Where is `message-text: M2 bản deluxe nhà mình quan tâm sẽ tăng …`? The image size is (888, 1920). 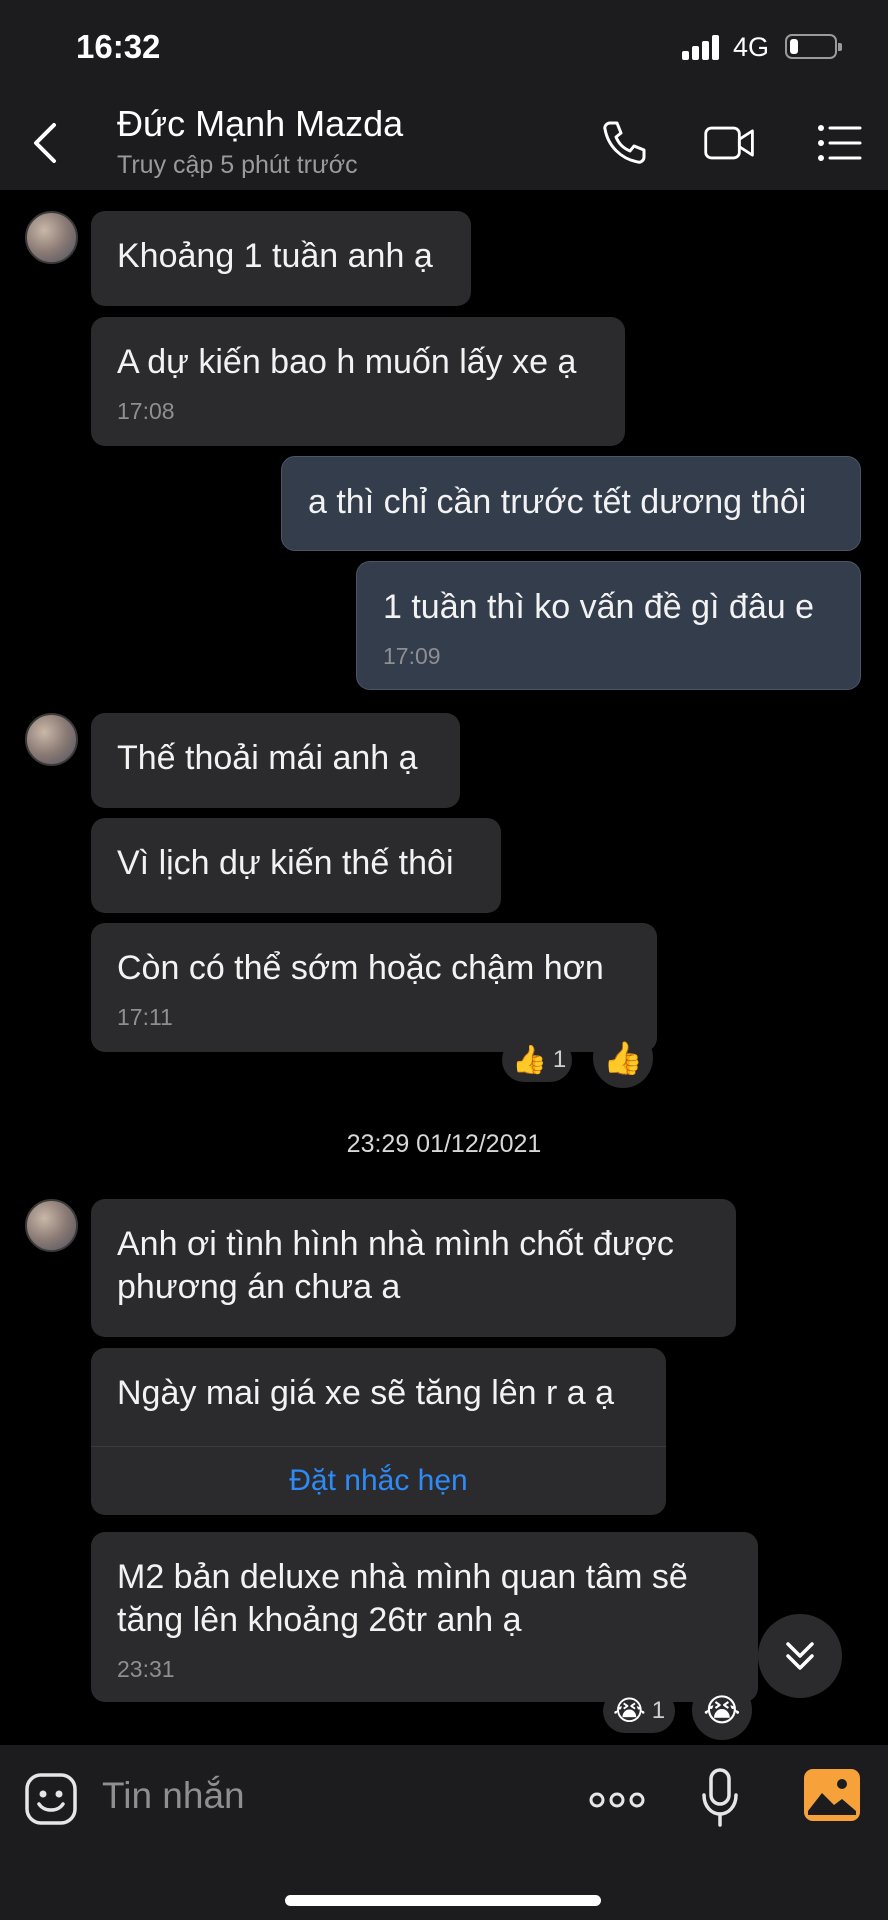
message-text: M2 bản deluxe nhà mình quan tâm sẽ tăng … is located at coordinates (402, 1598).